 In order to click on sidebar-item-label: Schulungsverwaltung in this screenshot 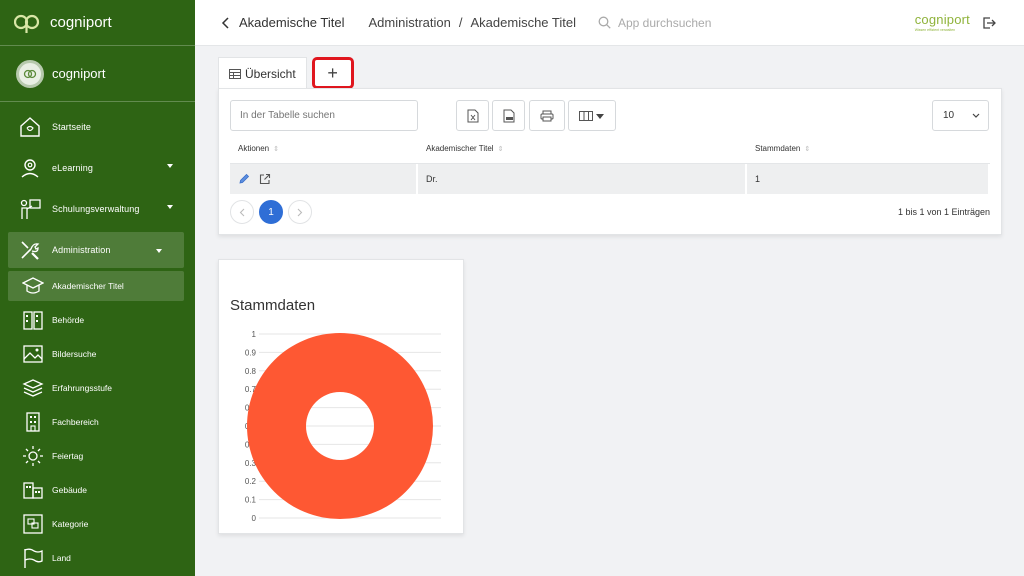, I will do `click(96, 208)`.